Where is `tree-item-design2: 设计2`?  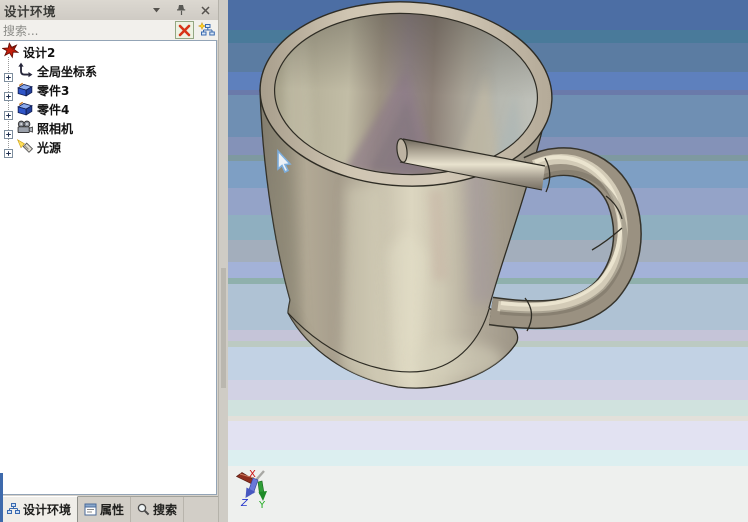
tree-item-design2: 设计2 is located at coordinates (28, 52).